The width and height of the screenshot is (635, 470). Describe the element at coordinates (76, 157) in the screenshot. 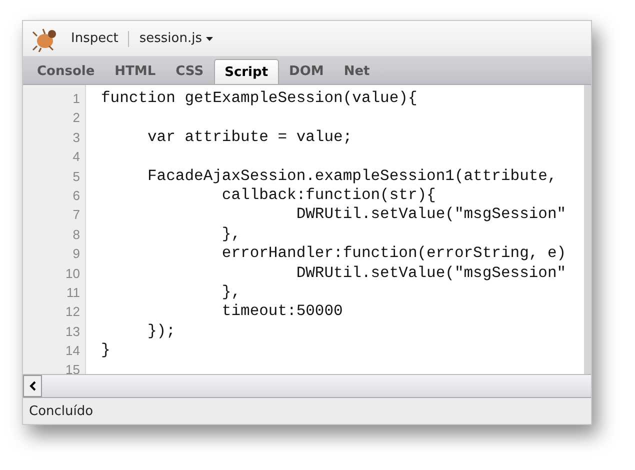

I see `line-number: 4` at that location.